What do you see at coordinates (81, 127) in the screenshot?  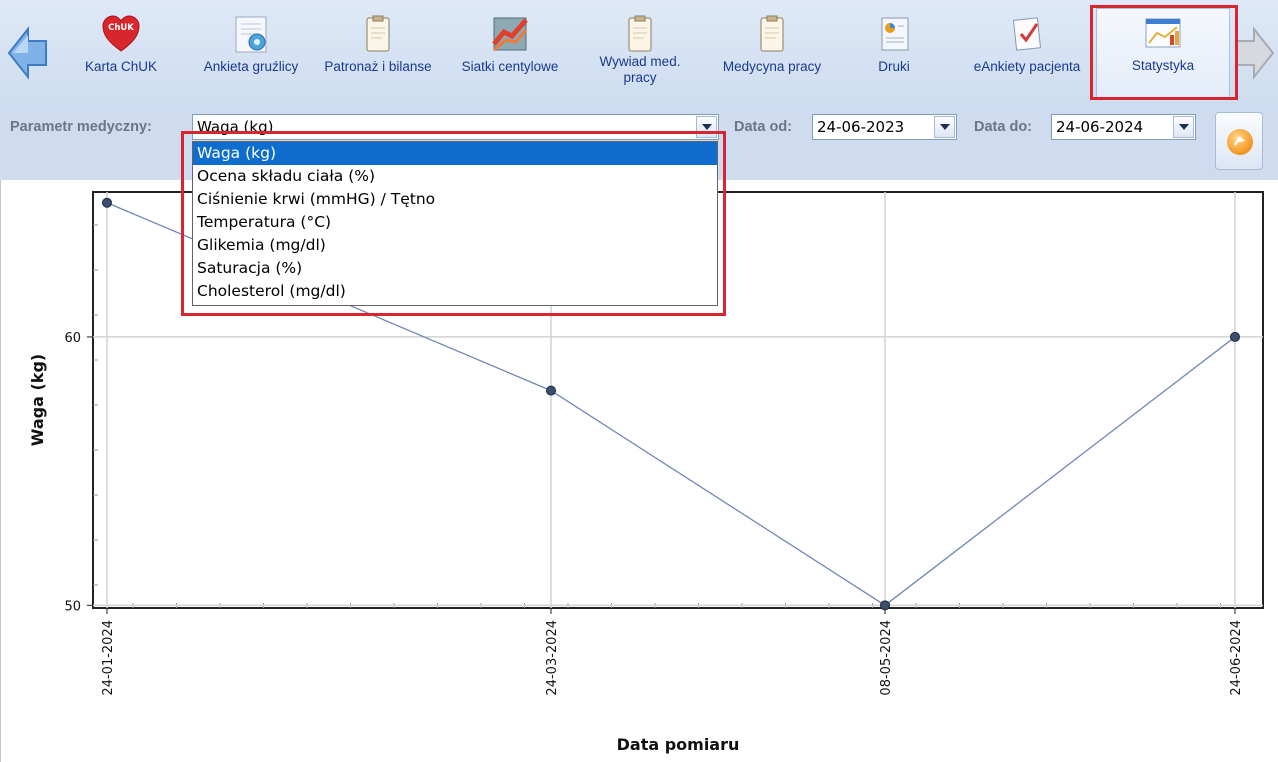 I see `param-label: Parametr medyczny:` at bounding box center [81, 127].